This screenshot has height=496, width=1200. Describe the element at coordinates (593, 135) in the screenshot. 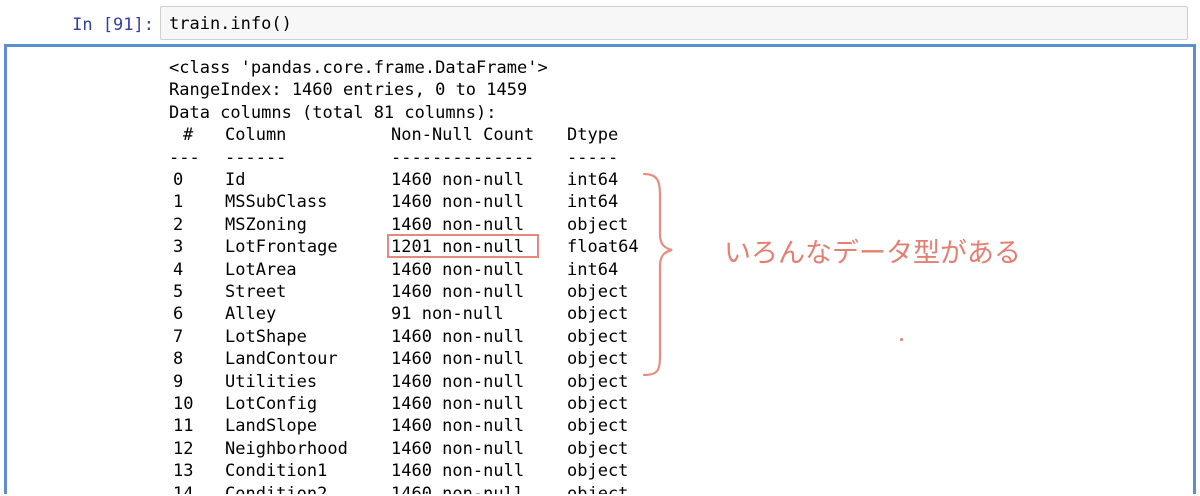

I see `column-header-dtype: Dtype` at that location.